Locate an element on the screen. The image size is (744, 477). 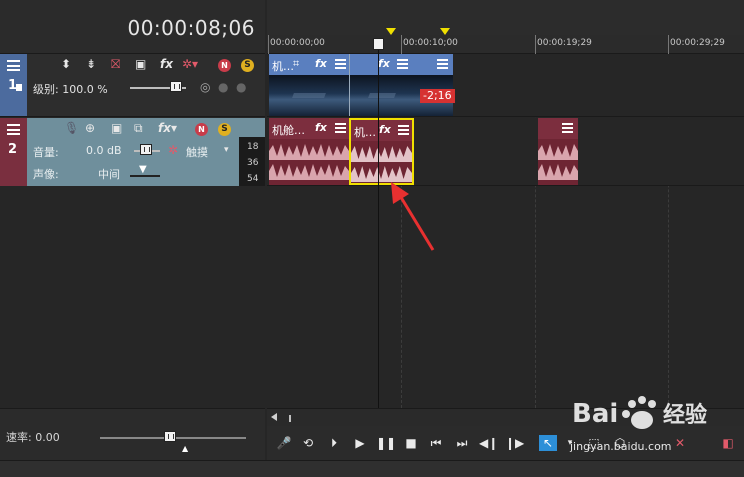
loop-start-marker is located at coordinates (391, 31).